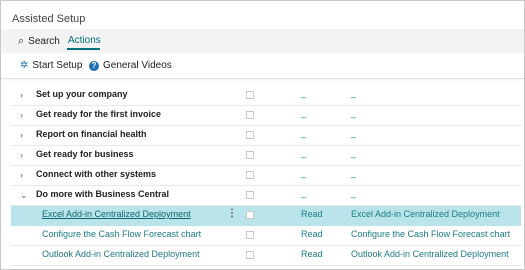  What do you see at coordinates (24, 195) in the screenshot?
I see `chevron-down-icon: ⌄` at bounding box center [24, 195].